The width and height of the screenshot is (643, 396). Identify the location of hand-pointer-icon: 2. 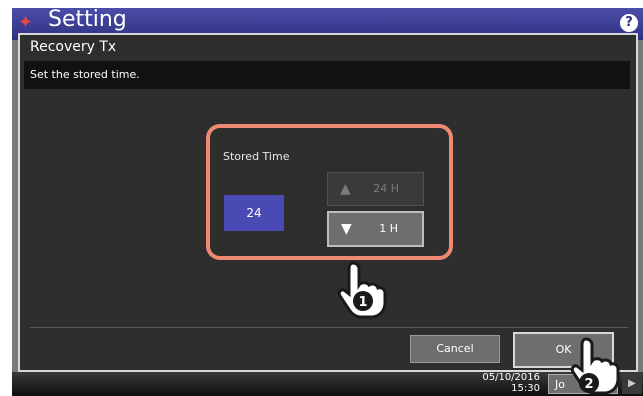
(595, 366).